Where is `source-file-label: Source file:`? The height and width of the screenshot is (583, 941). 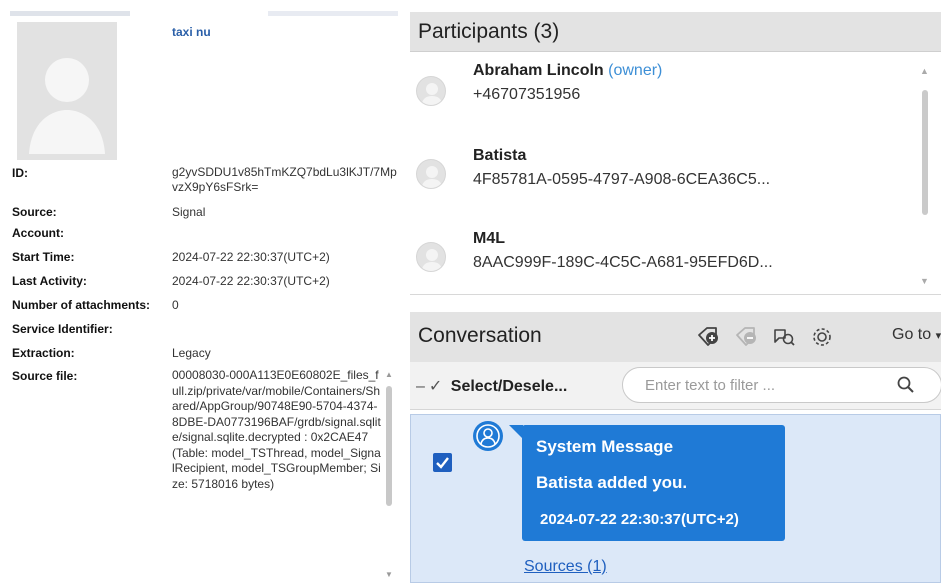
source-file-label: Source file: is located at coordinates (45, 376).